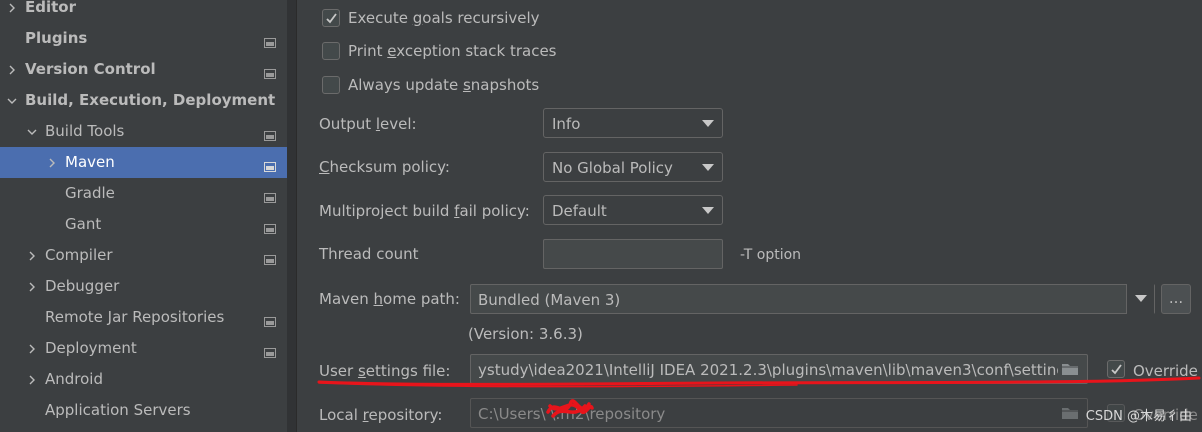 The height and width of the screenshot is (432, 1202). What do you see at coordinates (85, 131) in the screenshot?
I see `sidebar-item-label: Build Tools` at bounding box center [85, 131].